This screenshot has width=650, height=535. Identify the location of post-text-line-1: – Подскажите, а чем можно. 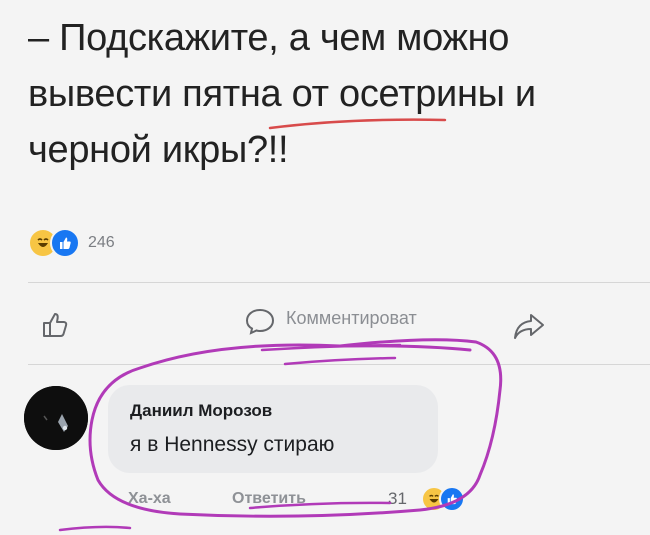
(269, 38).